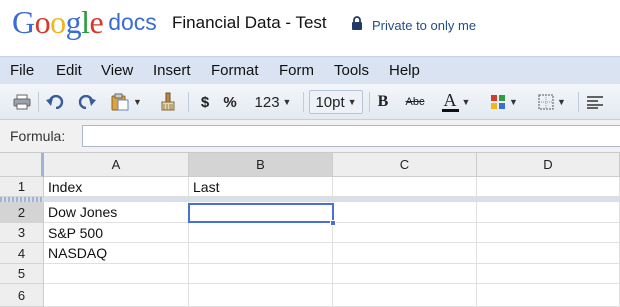  I want to click on cell-a1: Index, so click(116, 187).